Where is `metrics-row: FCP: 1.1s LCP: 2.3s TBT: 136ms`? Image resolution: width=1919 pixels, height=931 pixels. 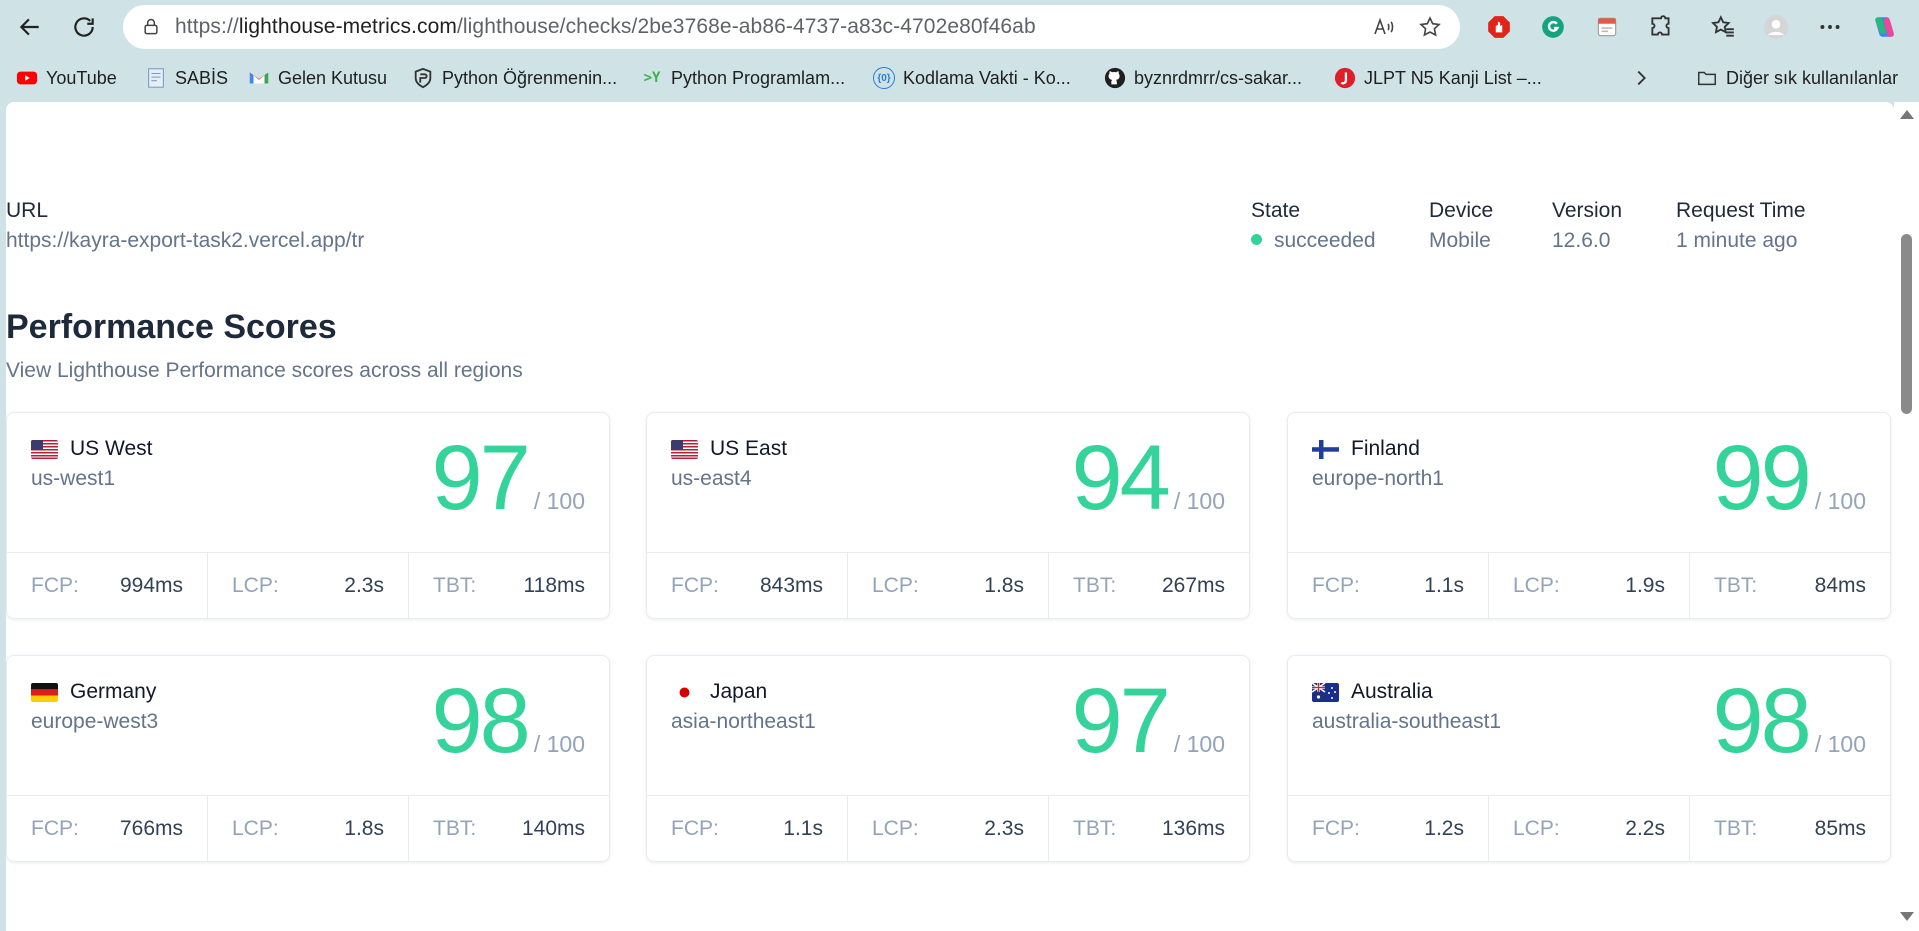 metrics-row: FCP: 1.1s LCP: 2.3s TBT: 136ms is located at coordinates (948, 828).